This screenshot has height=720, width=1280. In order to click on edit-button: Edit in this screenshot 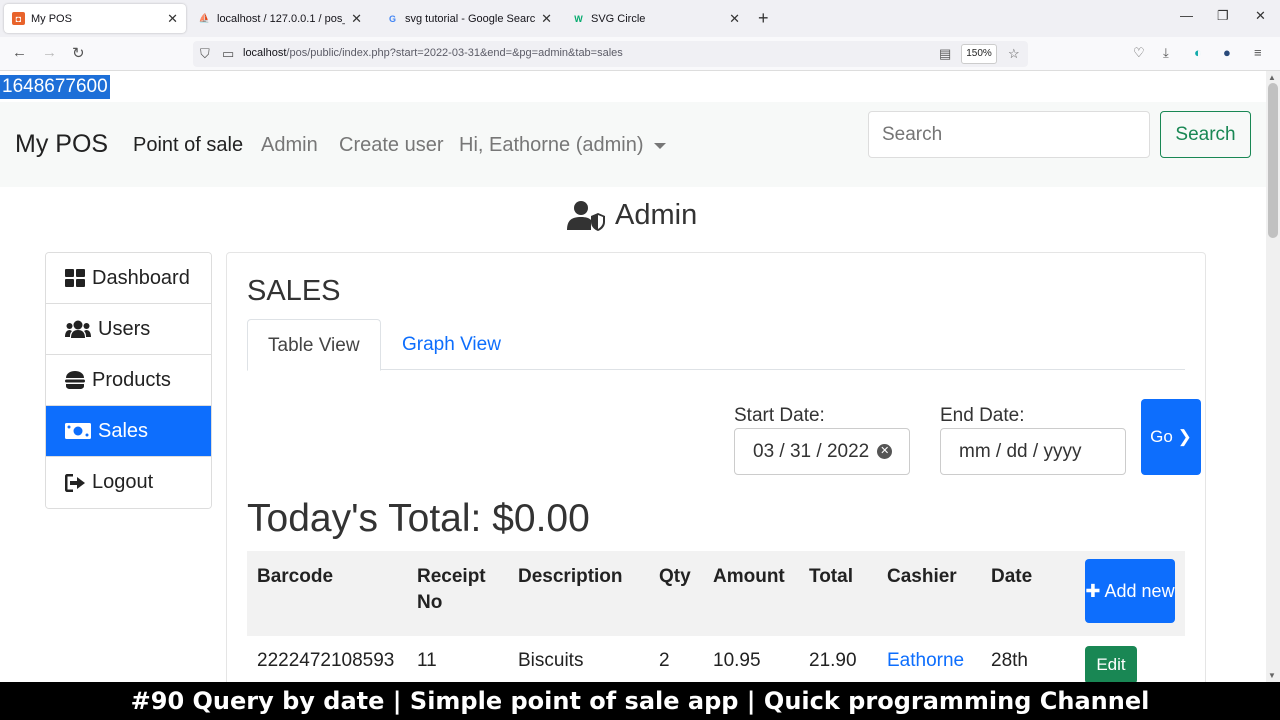, I will do `click(1111, 664)`.